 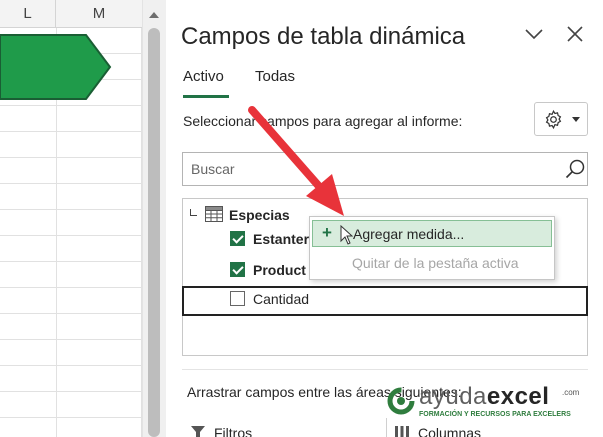 What do you see at coordinates (571, 392) in the screenshot?
I see `logo-domain: .com` at bounding box center [571, 392].